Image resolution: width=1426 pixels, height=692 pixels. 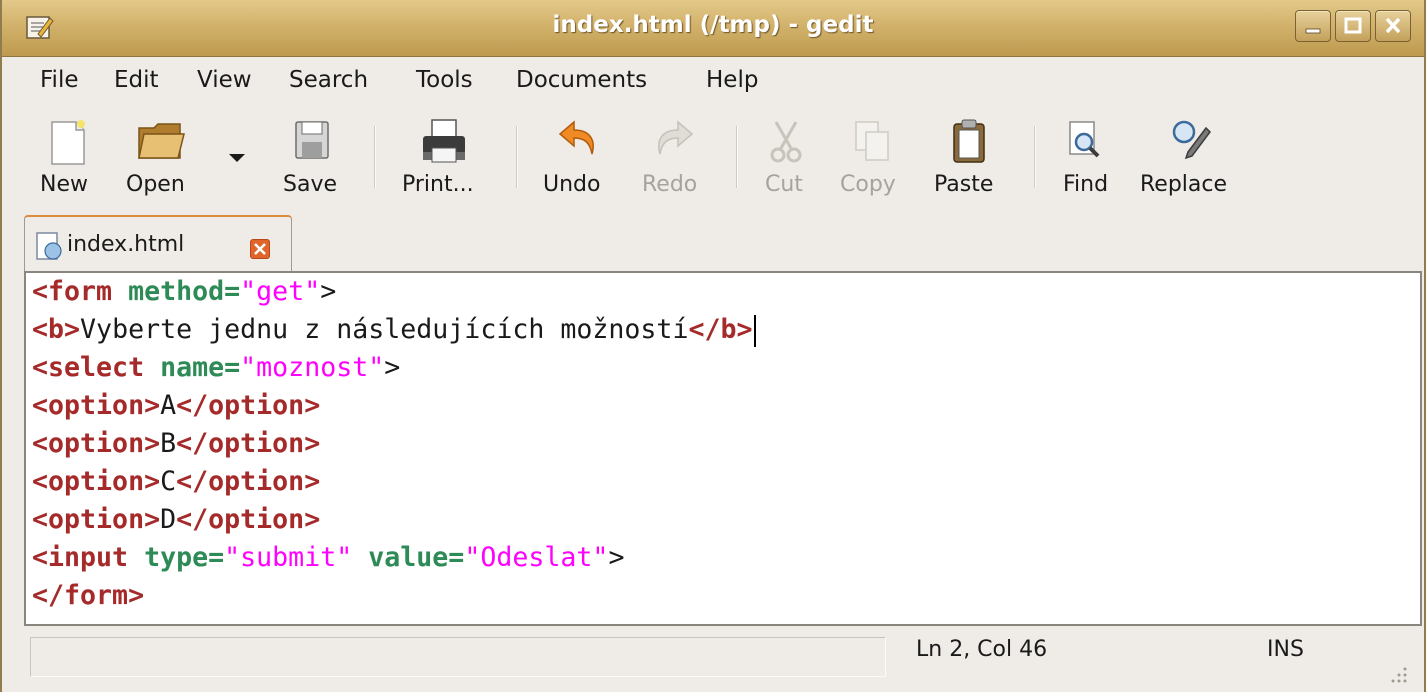 I want to click on window-title: index.html (/tmp) - gedit, so click(x=713, y=25).